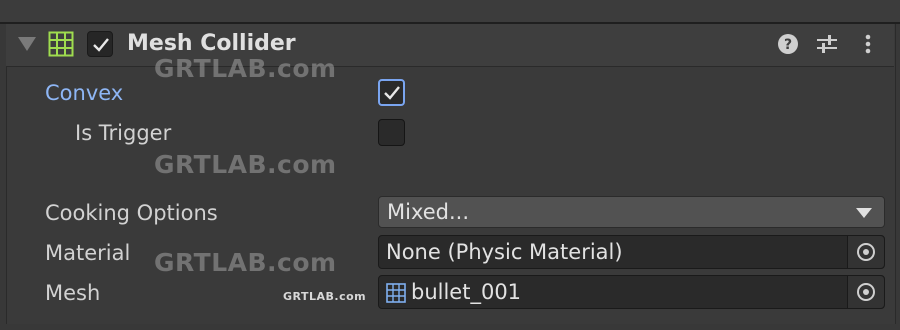 This screenshot has height=330, width=900. Describe the element at coordinates (827, 44) in the screenshot. I see `preset-sliders-icon` at that location.